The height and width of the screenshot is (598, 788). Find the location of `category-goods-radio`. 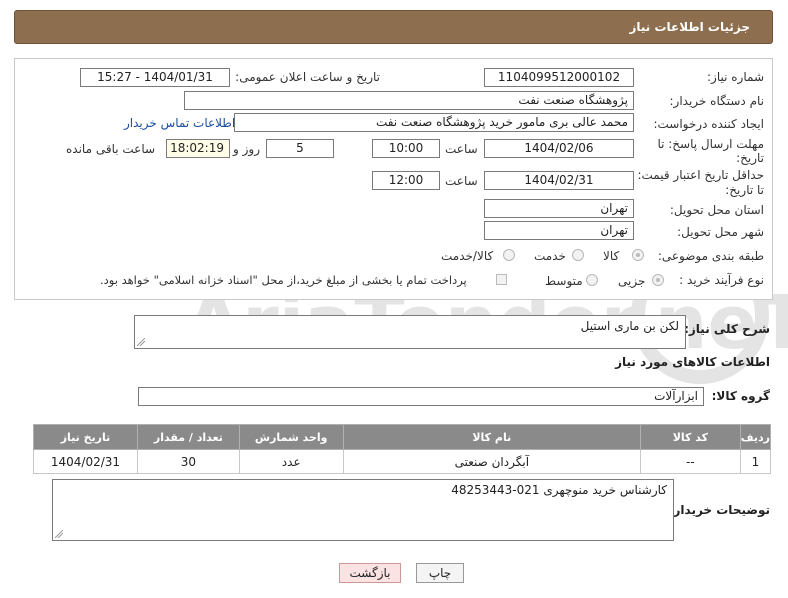

category-goods-radio is located at coordinates (638, 255).